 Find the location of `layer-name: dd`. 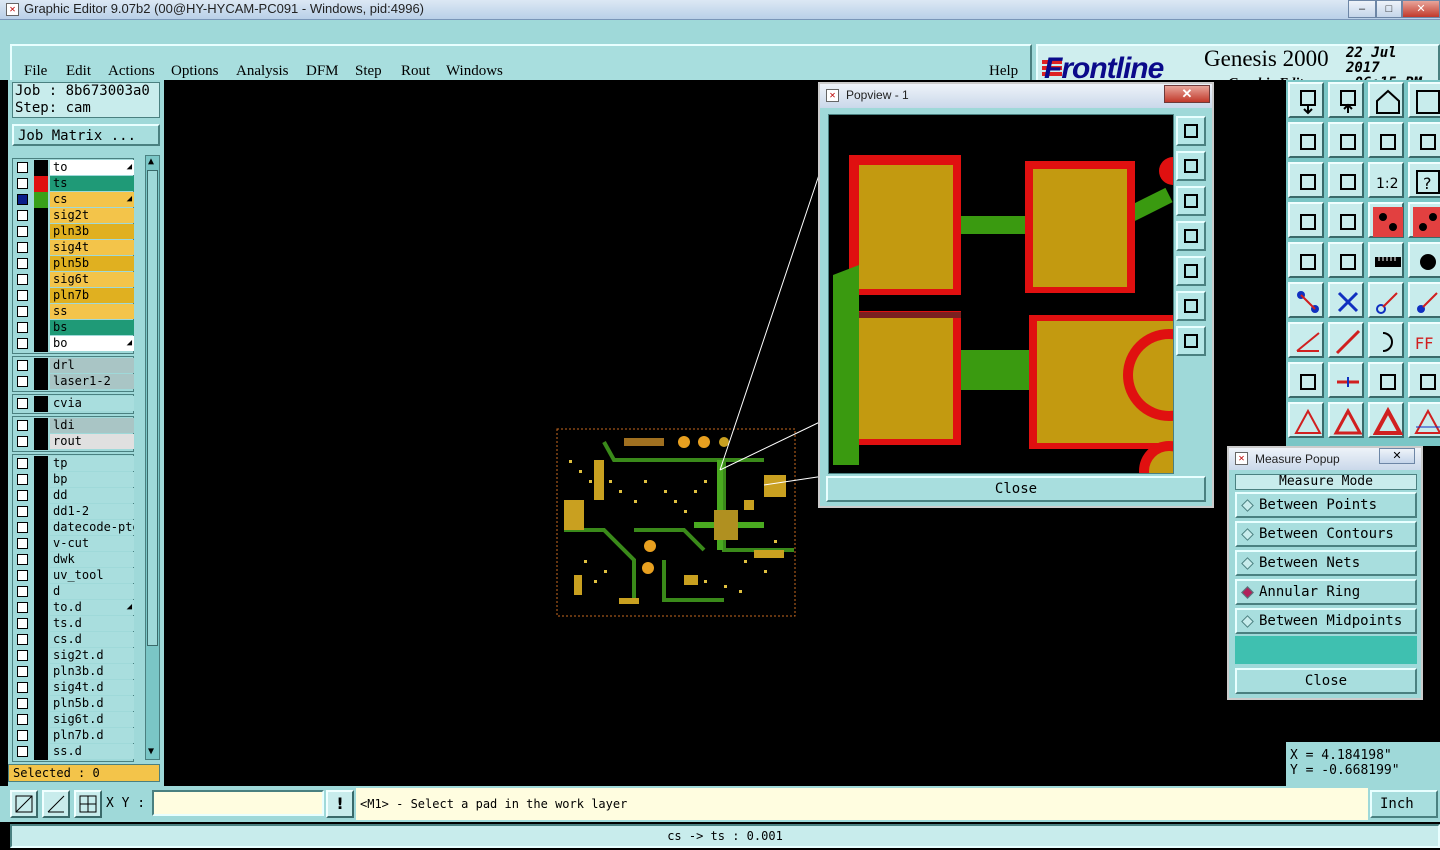

layer-name: dd is located at coordinates (92, 495).